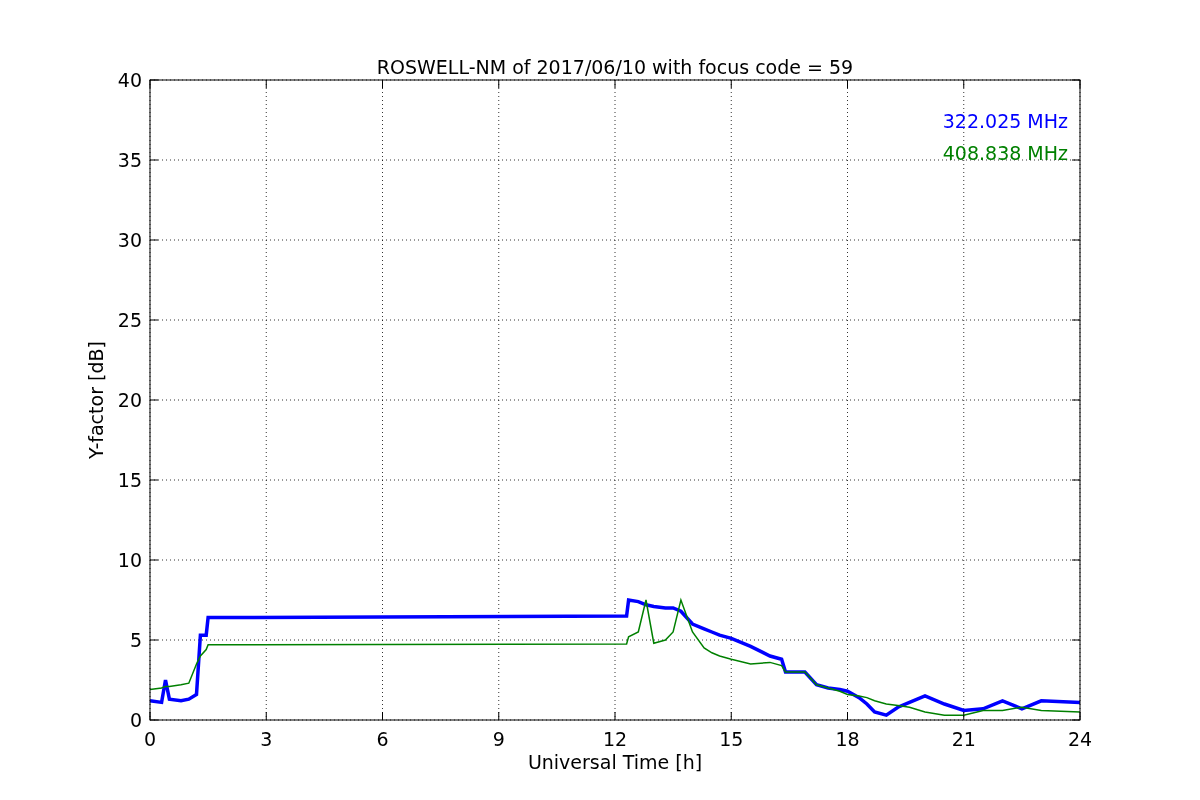 Image resolution: width=1200 pixels, height=800 pixels. Describe the element at coordinates (96, 400) in the screenshot. I see `axis-label: Y-factor [dB]` at that location.